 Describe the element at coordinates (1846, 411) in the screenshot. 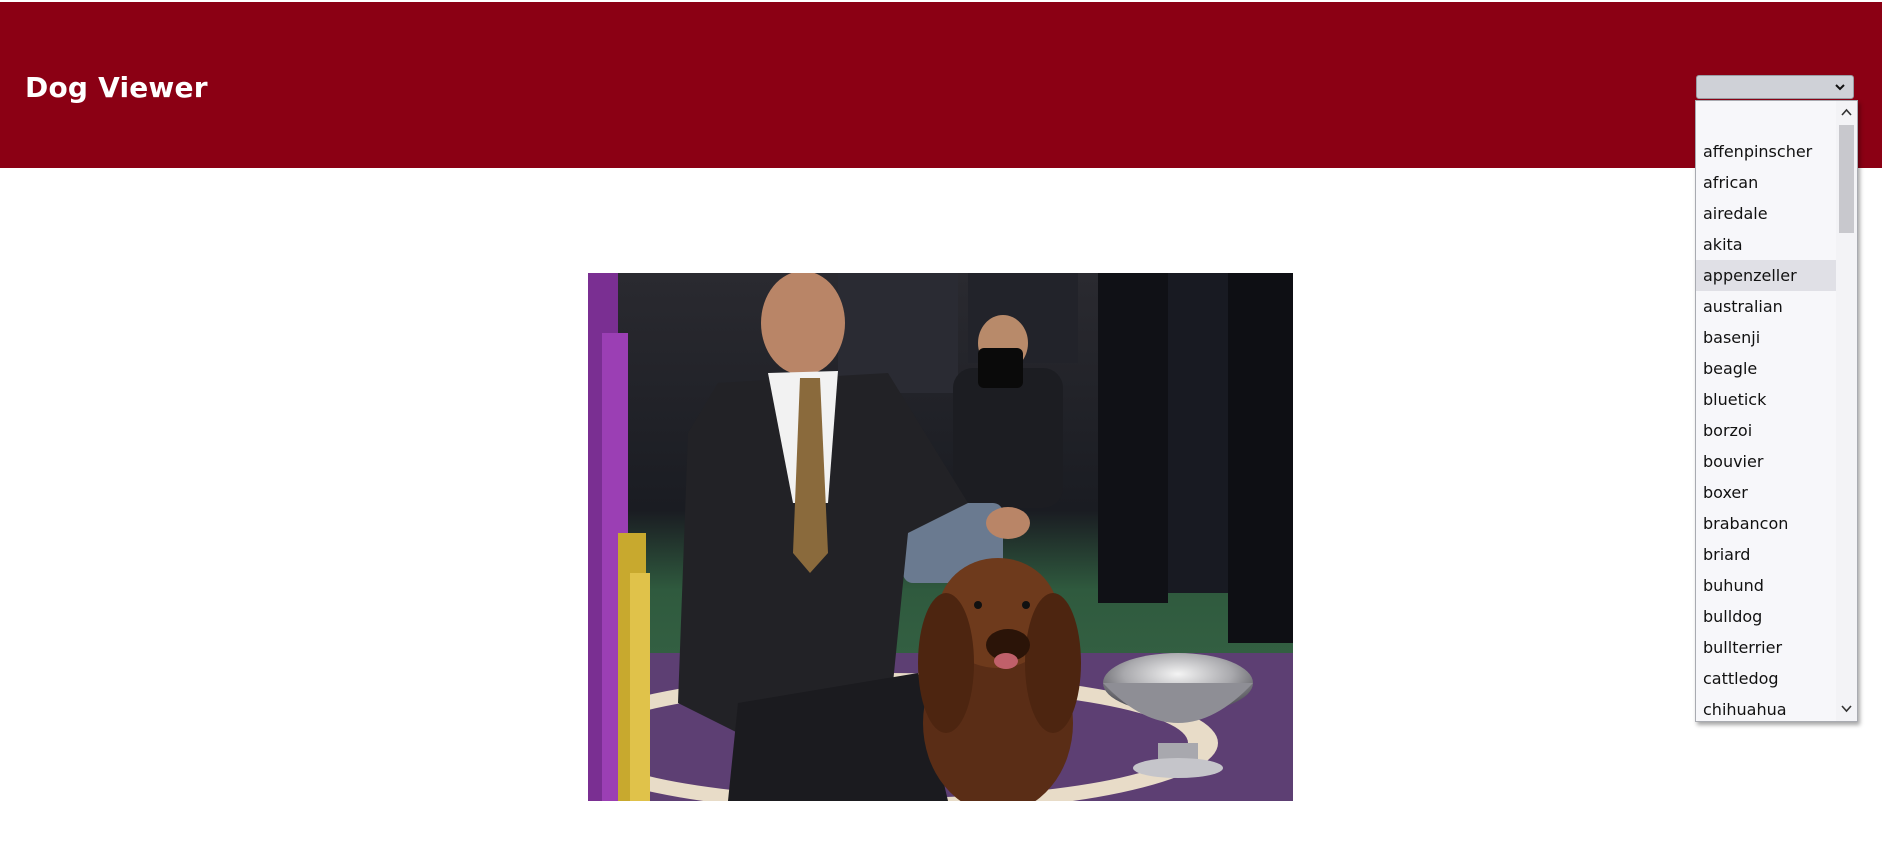

I see `dropdown-scrollbar` at that location.